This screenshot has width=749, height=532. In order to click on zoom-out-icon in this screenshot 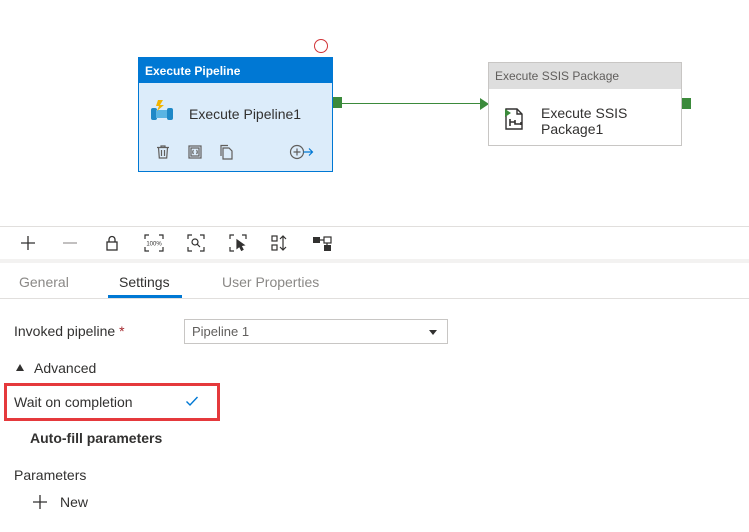, I will do `click(70, 243)`.